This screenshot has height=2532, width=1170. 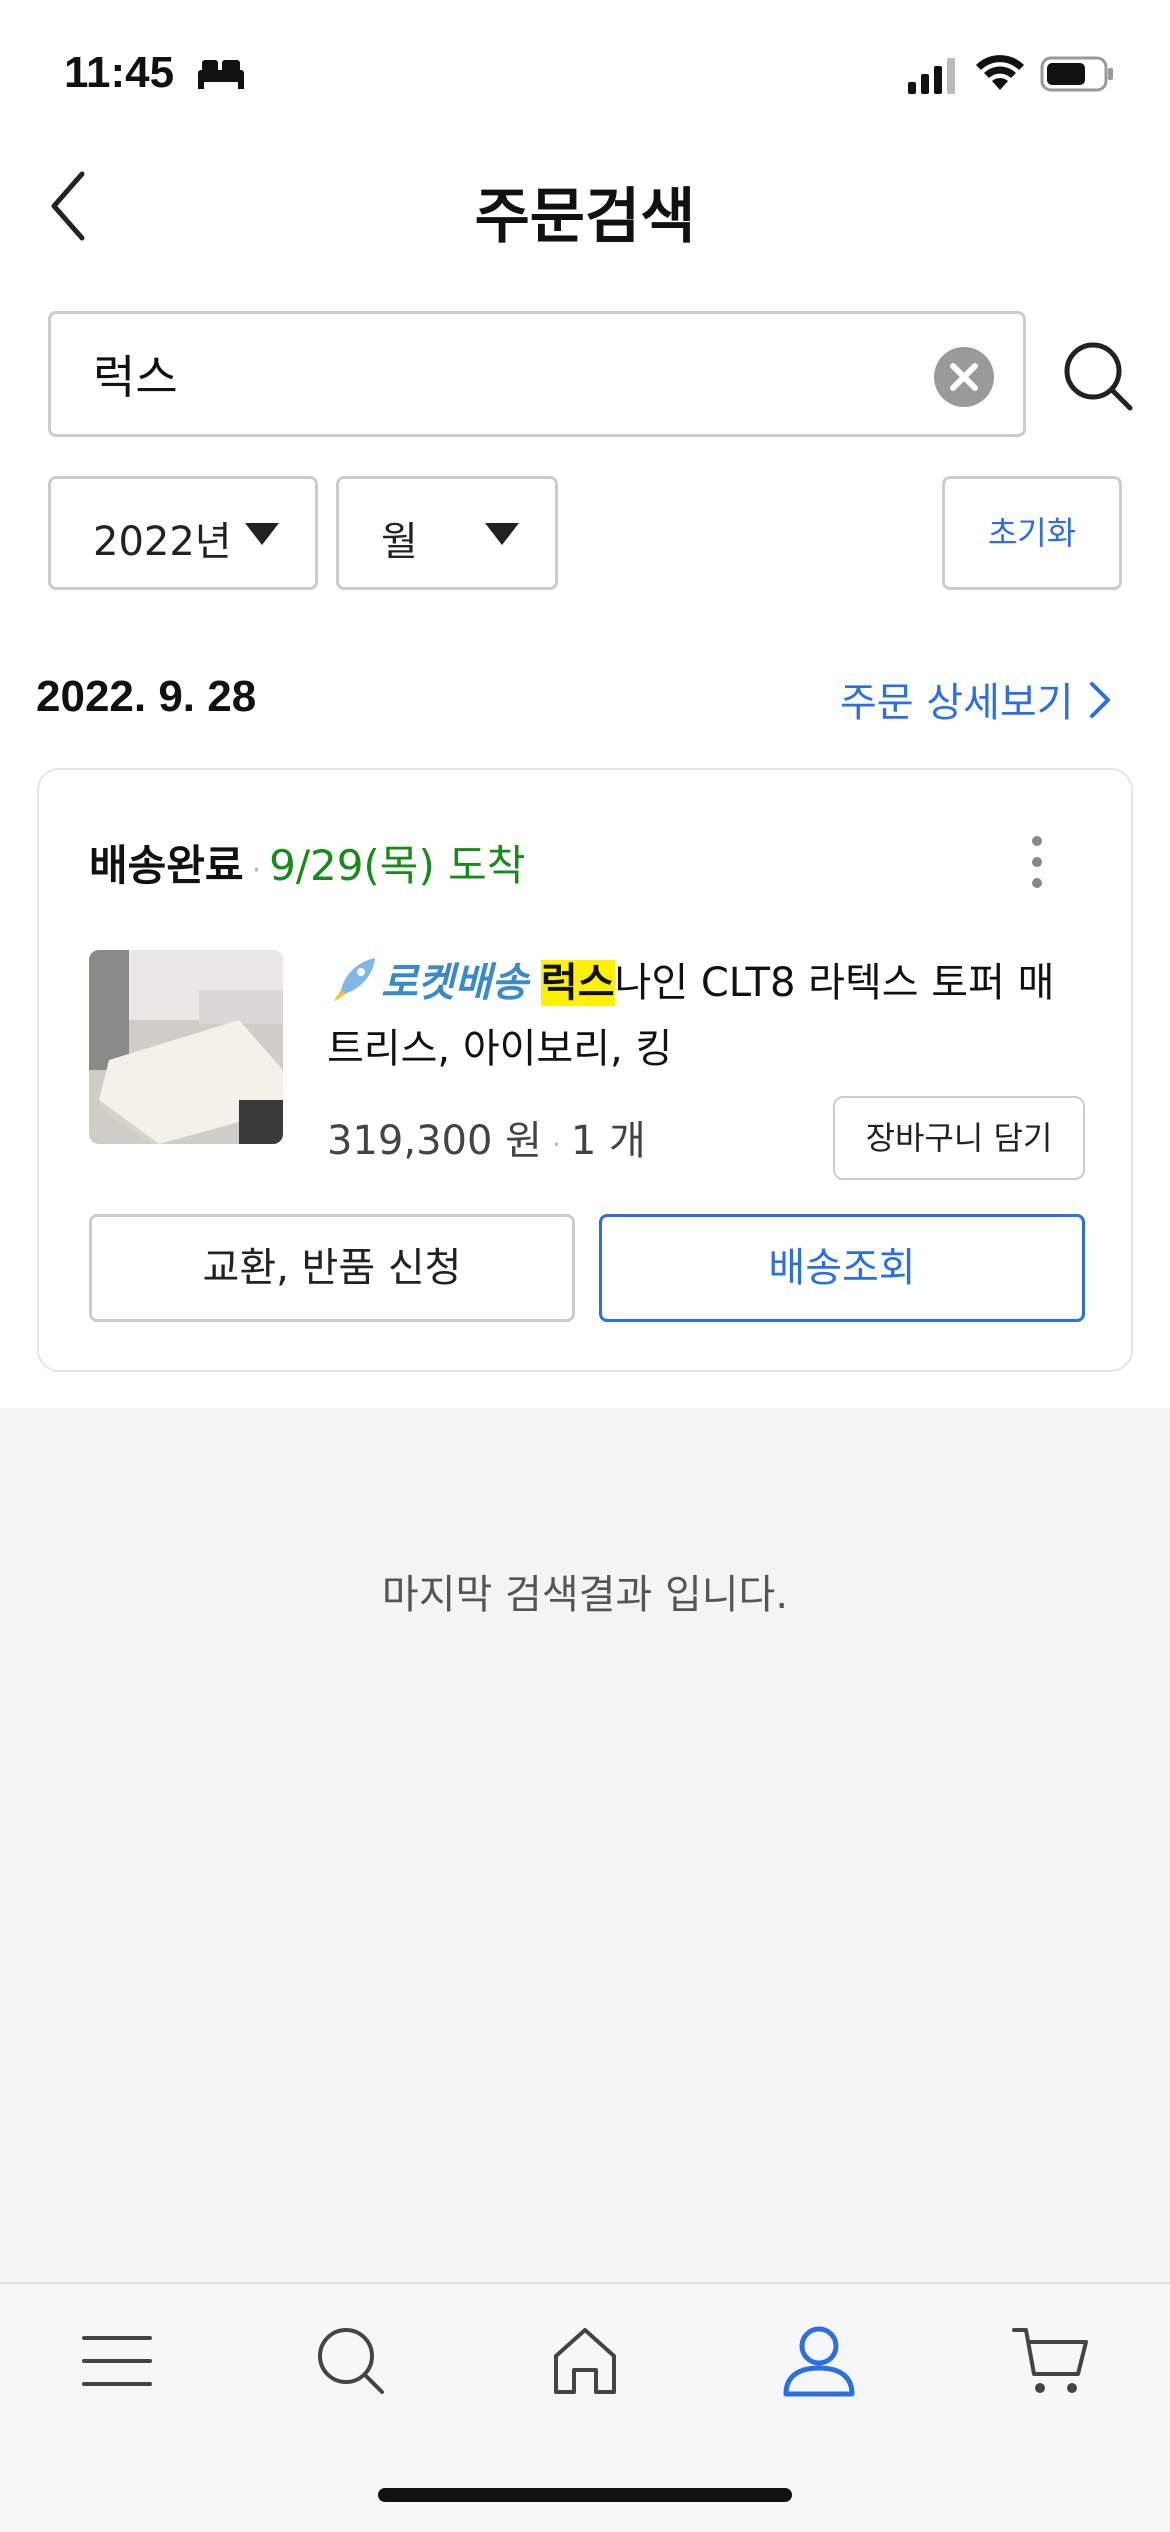 I want to click on product-price: 319,300 원, so click(x=434, y=1141).